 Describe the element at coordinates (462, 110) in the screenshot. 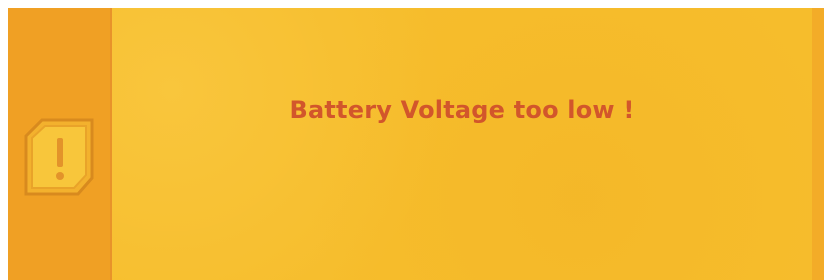

I see `battery-voltage-warning-text: Battery Voltage too low !` at that location.